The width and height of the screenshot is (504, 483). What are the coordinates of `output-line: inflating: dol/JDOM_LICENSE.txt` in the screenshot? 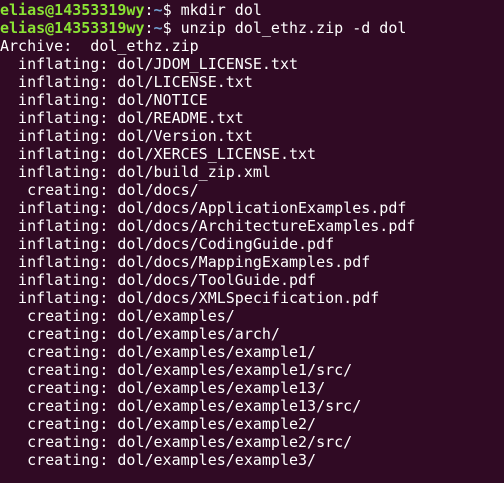 It's located at (149, 64).